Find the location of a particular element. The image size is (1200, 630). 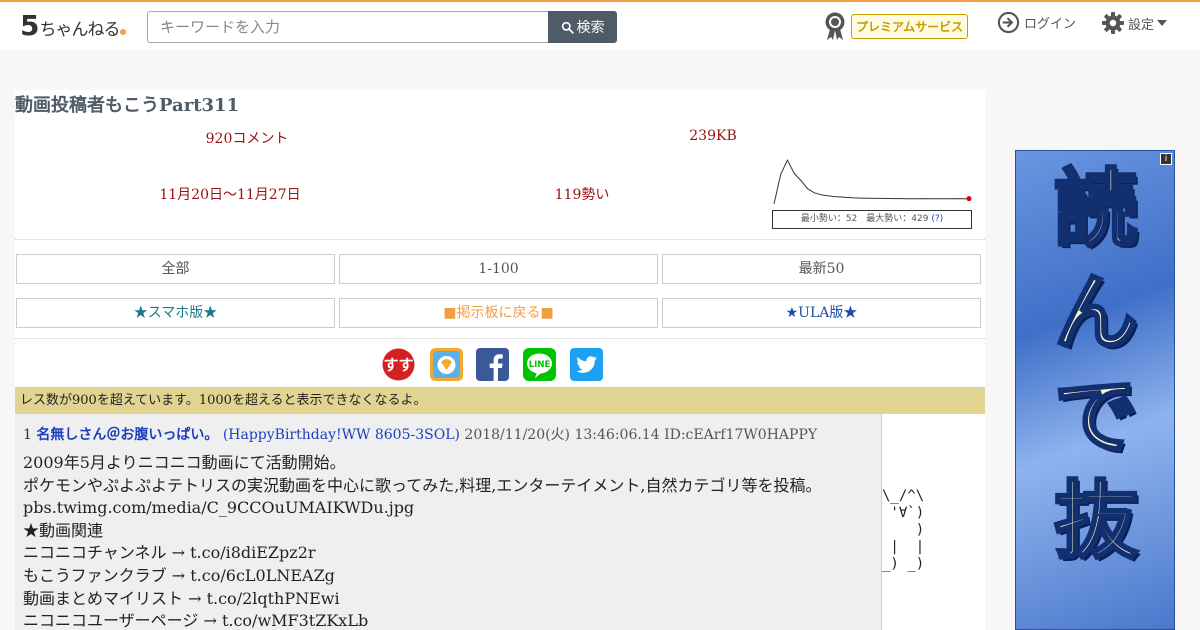

site-header: 5 ちゃんねる 検索 プレミアムサービス ログイン is located at coordinates (600, 26).